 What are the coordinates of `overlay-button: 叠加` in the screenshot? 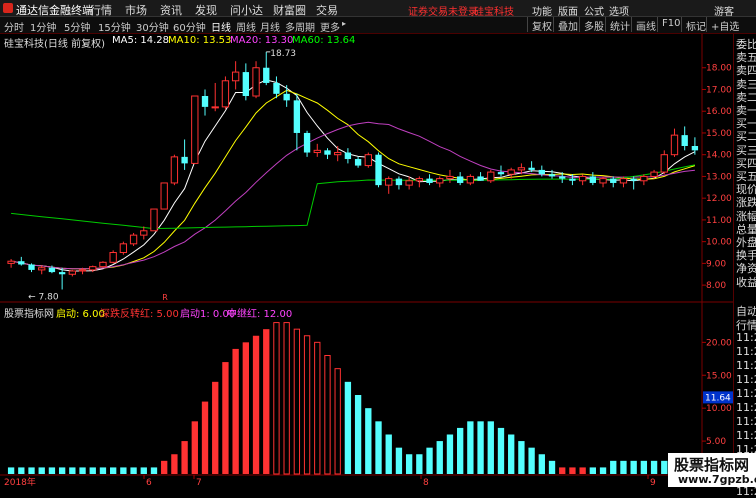 It's located at (567, 25).